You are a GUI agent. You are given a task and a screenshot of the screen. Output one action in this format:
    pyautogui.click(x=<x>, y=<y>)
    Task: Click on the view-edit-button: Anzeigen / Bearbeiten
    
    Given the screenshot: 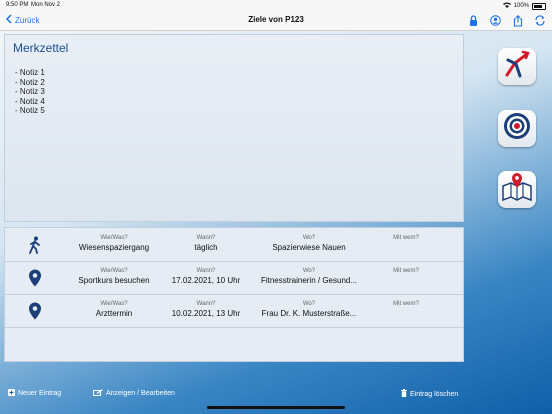 What is the action you would take?
    pyautogui.click(x=134, y=393)
    